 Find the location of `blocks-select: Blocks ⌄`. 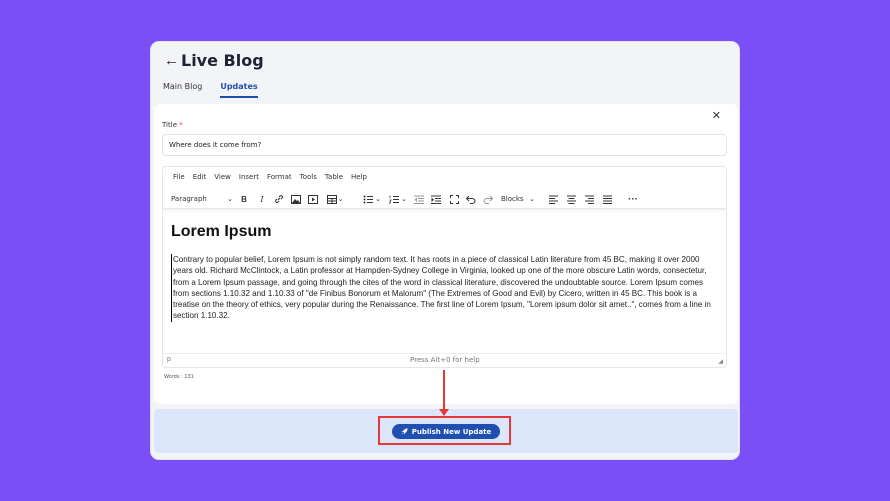

blocks-select: Blocks ⌄ is located at coordinates (518, 199).